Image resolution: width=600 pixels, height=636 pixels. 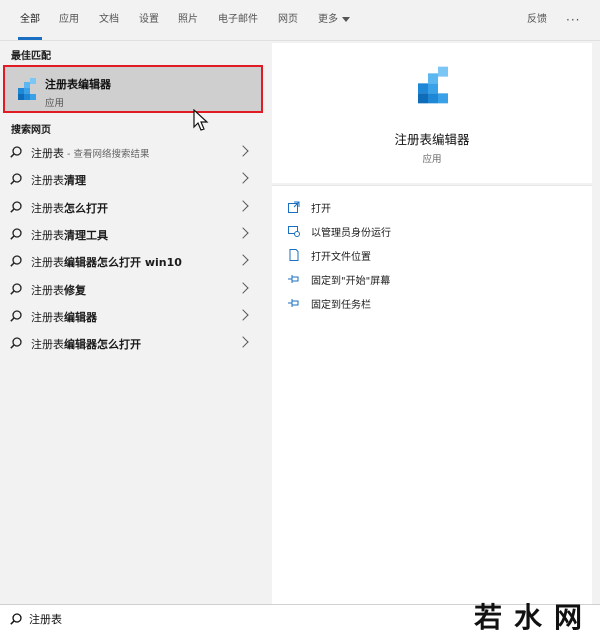 I want to click on web-result-suffix: 清理工具, so click(x=86, y=235).